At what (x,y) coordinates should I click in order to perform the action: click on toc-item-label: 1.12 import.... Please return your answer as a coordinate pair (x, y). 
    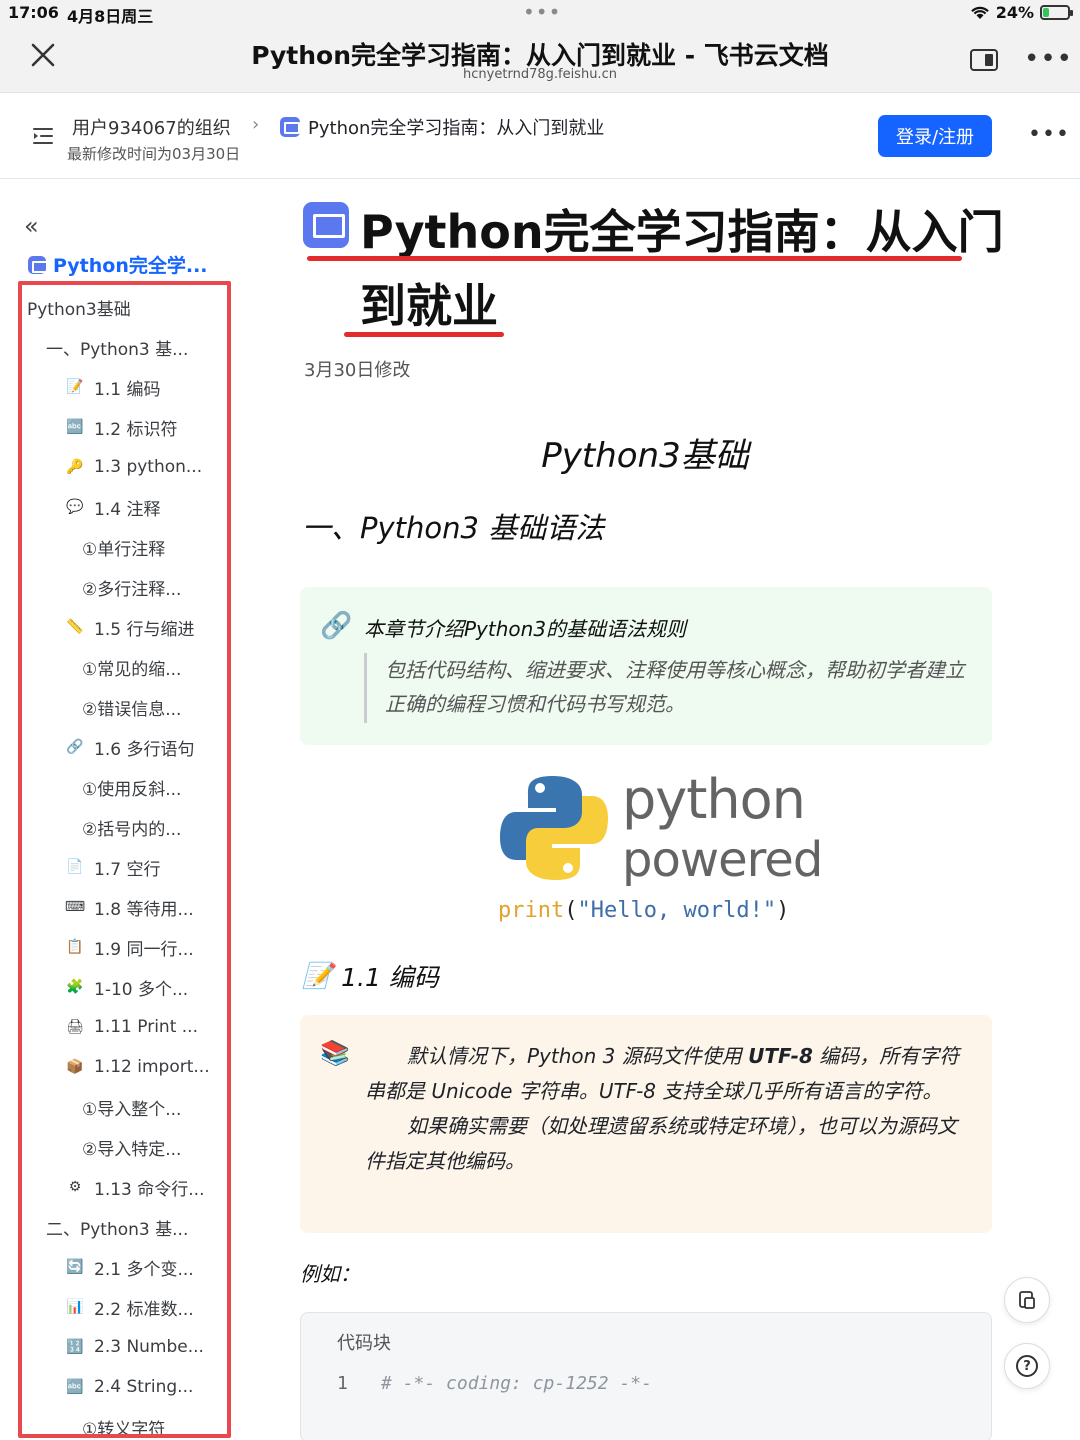
    Looking at the image, I should click on (152, 1067).